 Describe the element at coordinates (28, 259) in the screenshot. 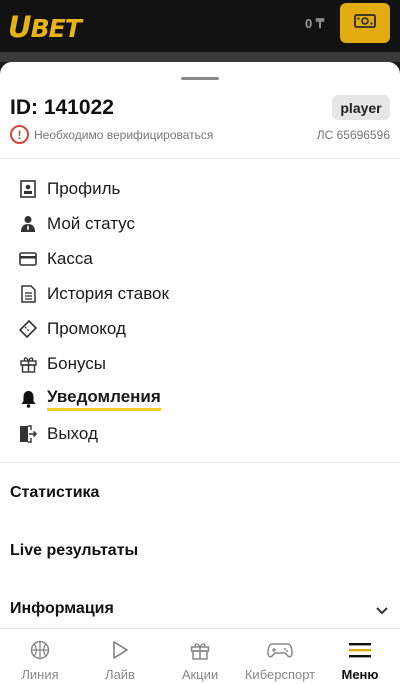

I see `credit-card-icon` at that location.